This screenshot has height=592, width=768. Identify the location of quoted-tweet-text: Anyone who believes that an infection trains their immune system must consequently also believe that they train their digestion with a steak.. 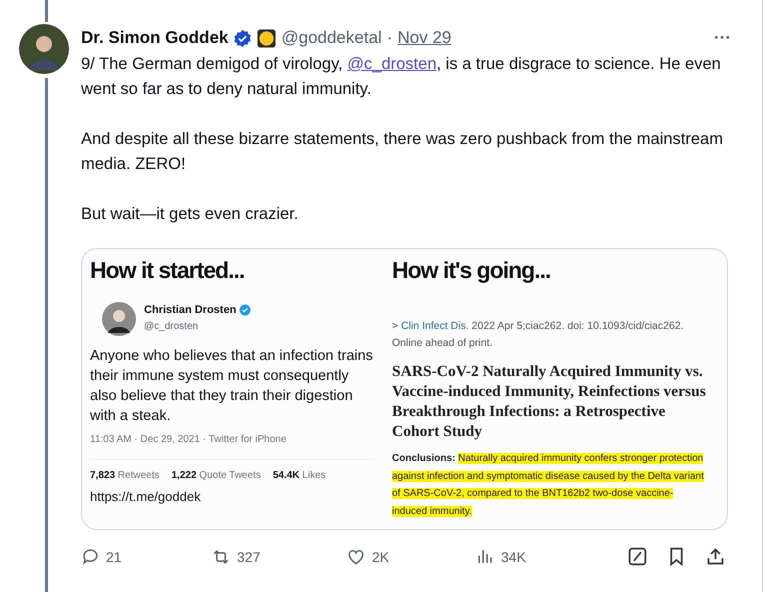
(232, 386).